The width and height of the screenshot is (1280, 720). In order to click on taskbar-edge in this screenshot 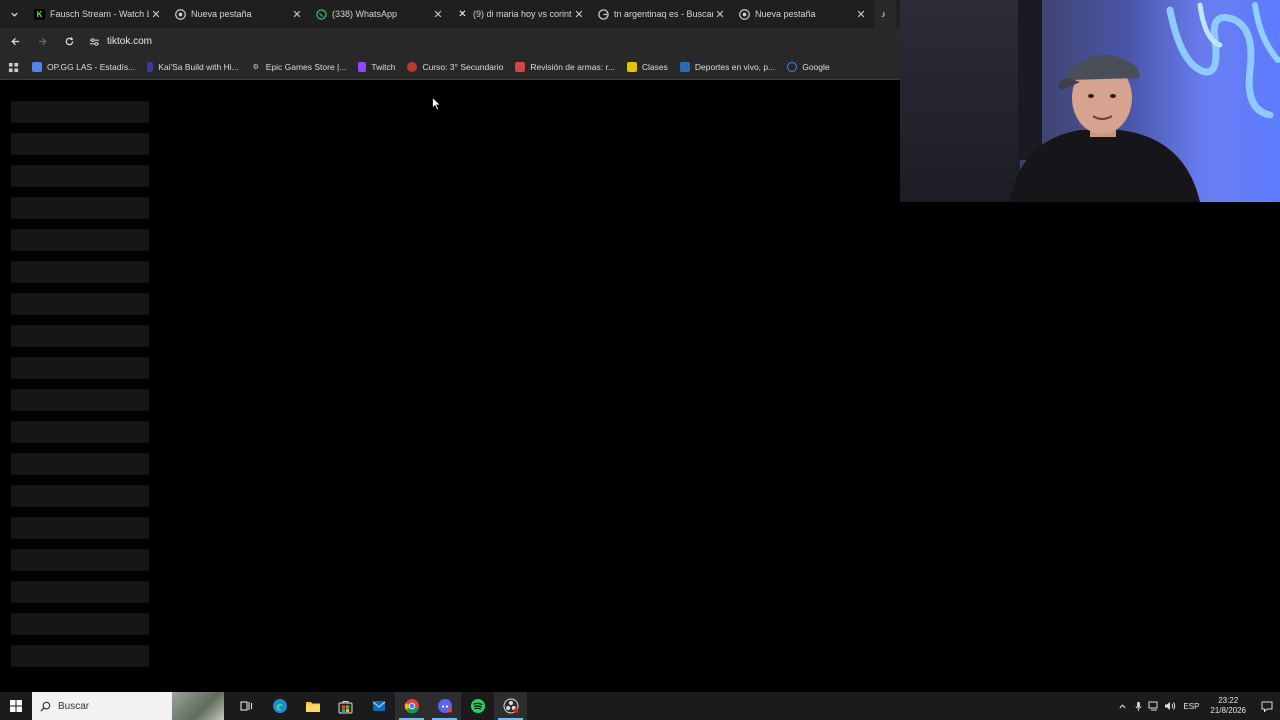, I will do `click(279, 706)`.